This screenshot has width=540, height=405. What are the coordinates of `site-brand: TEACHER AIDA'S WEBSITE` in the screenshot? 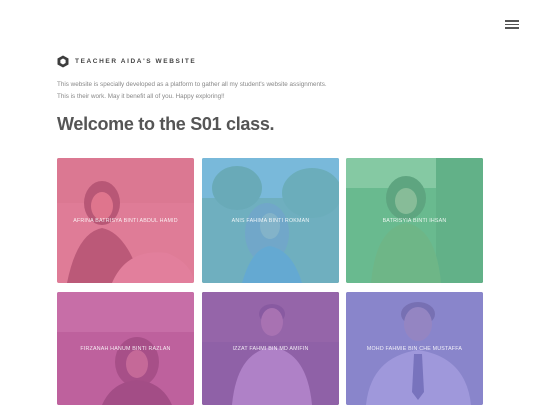 It's located at (126, 61).